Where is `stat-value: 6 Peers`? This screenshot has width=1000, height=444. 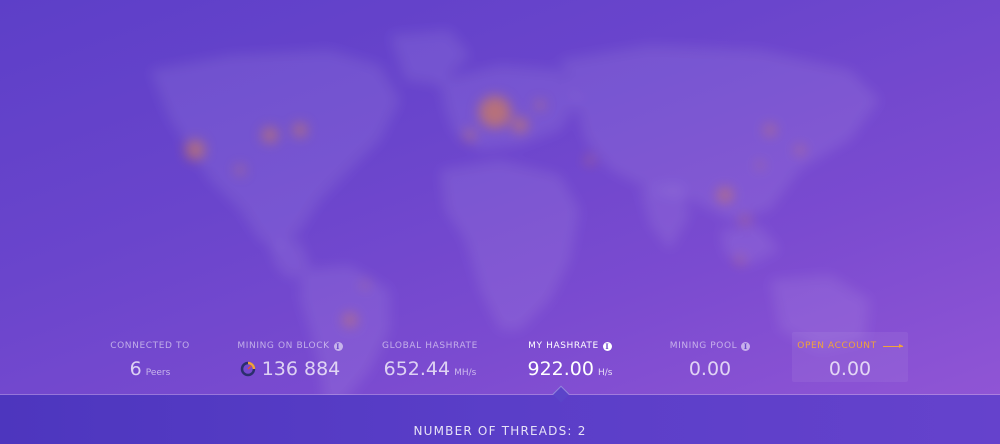
stat-value: 6 Peers is located at coordinates (150, 369).